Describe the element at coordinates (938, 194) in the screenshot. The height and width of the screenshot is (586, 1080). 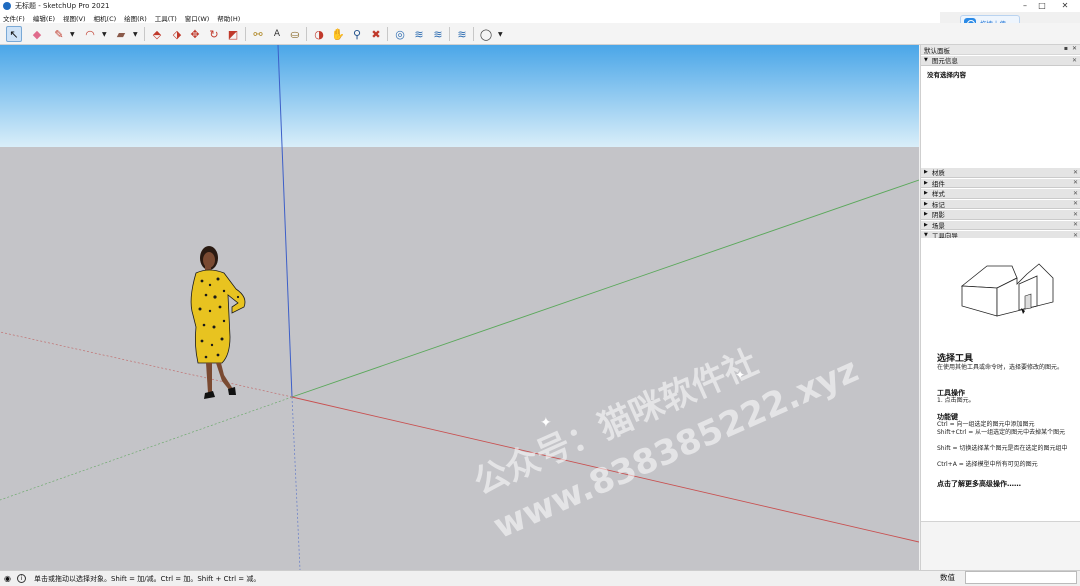
I see `section-label: 样式` at that location.